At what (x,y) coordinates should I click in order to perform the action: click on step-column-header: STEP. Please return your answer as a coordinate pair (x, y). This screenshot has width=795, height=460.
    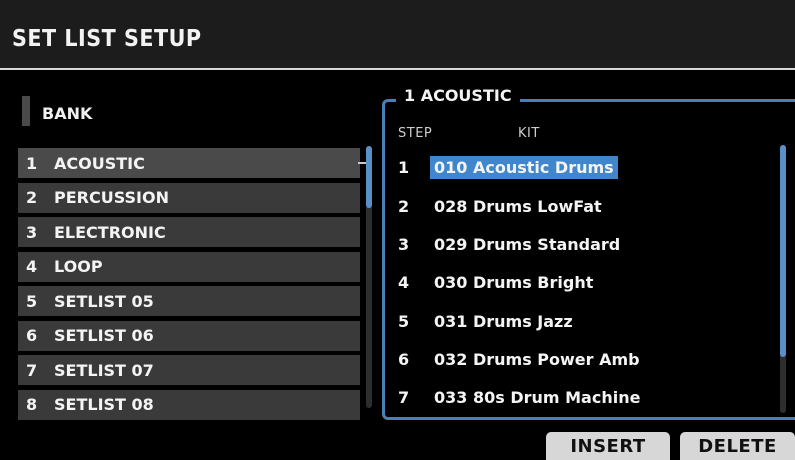
    Looking at the image, I should click on (415, 133).